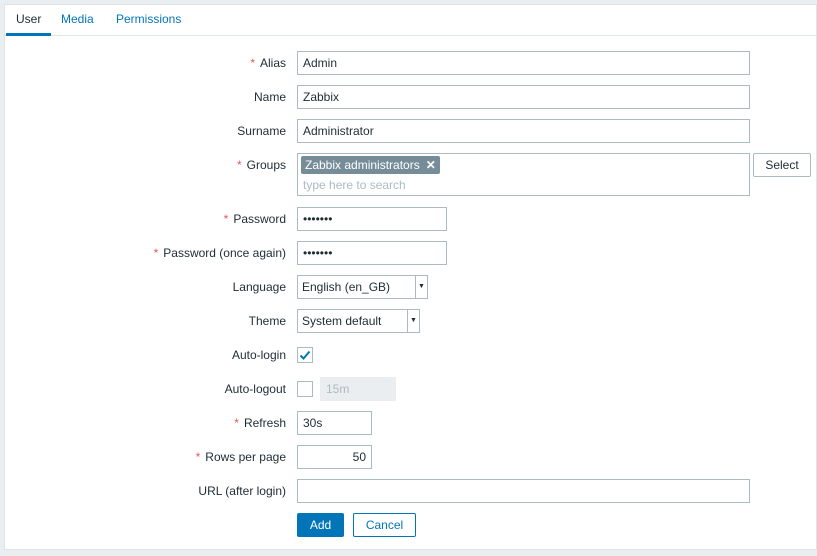 The width and height of the screenshot is (817, 556). I want to click on tab-user: User, so click(29, 20).